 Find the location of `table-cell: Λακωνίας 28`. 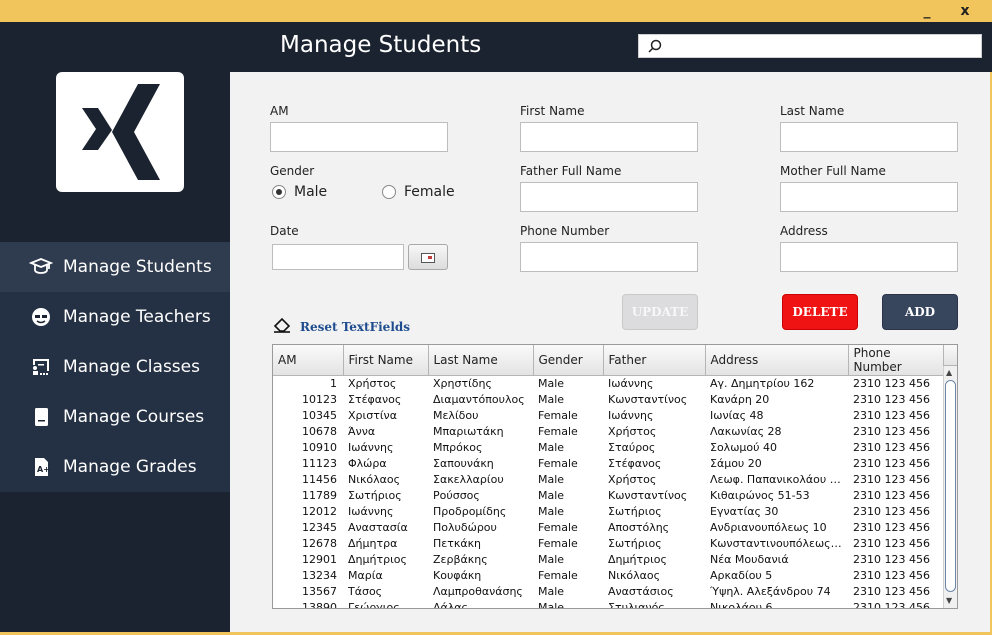

table-cell: Λακωνίας 28 is located at coordinates (746, 431).